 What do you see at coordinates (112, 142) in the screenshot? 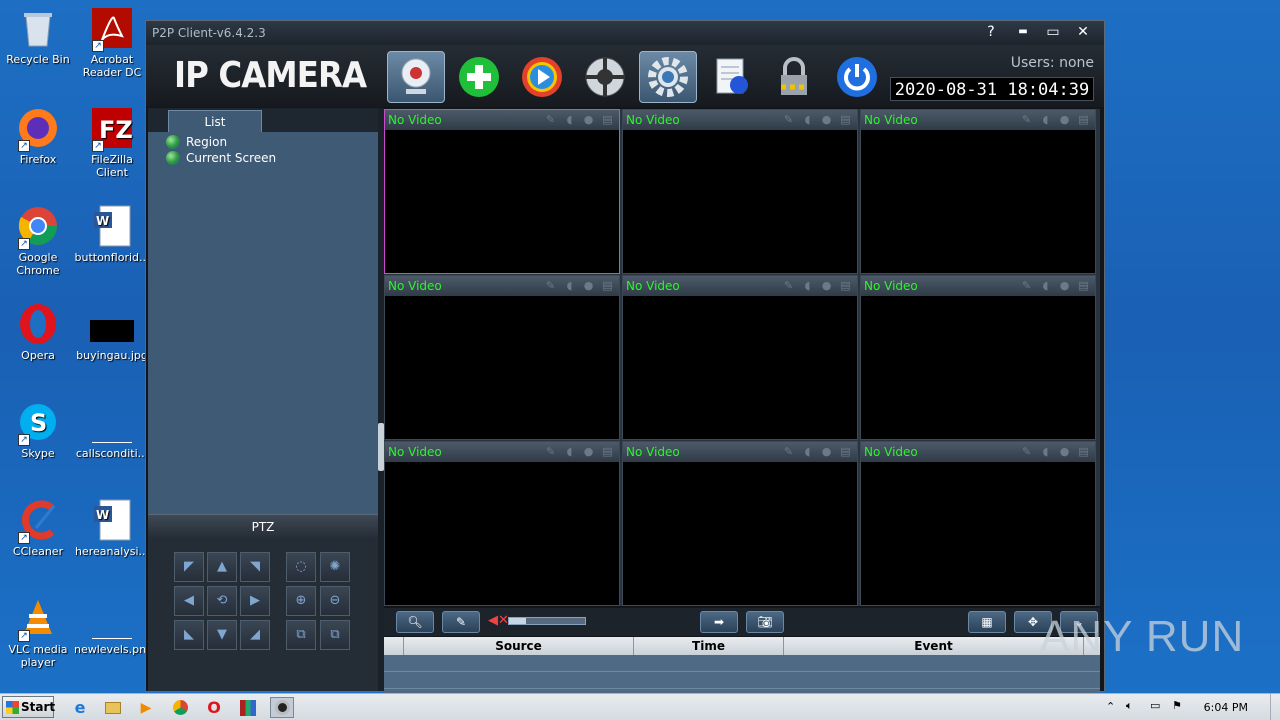
I see `desktop-icon-filezilla: FZ ↗ FileZilla Client` at bounding box center [112, 142].